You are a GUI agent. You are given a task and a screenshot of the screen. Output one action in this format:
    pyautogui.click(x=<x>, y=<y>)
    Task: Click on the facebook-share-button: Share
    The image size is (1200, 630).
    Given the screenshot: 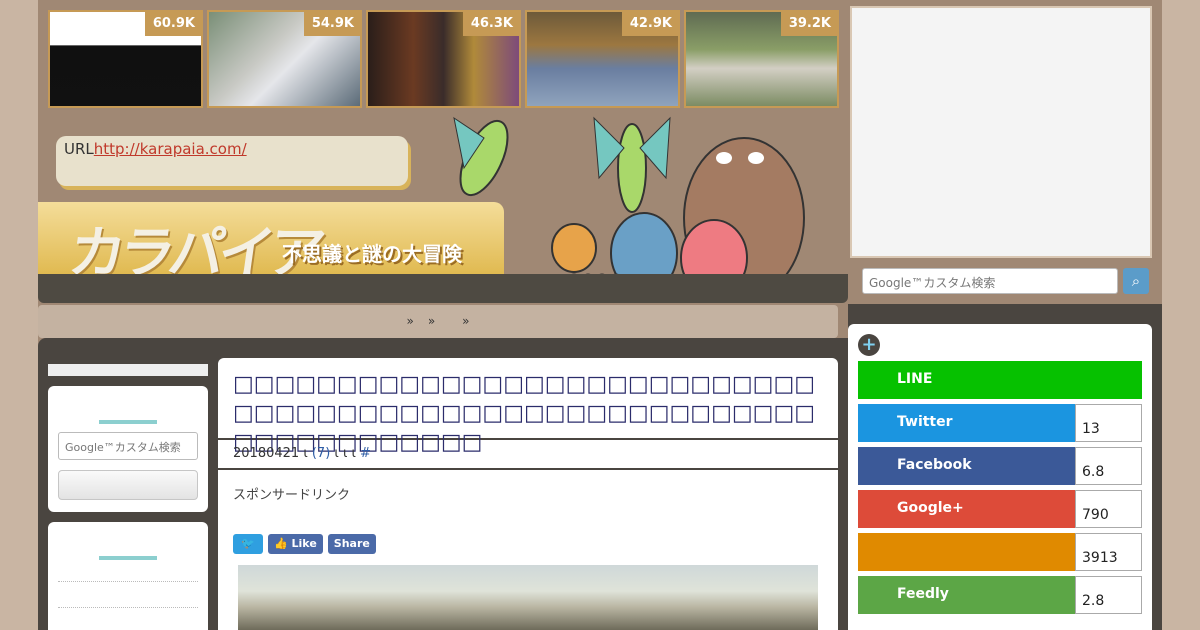 What is the action you would take?
    pyautogui.click(x=351, y=544)
    